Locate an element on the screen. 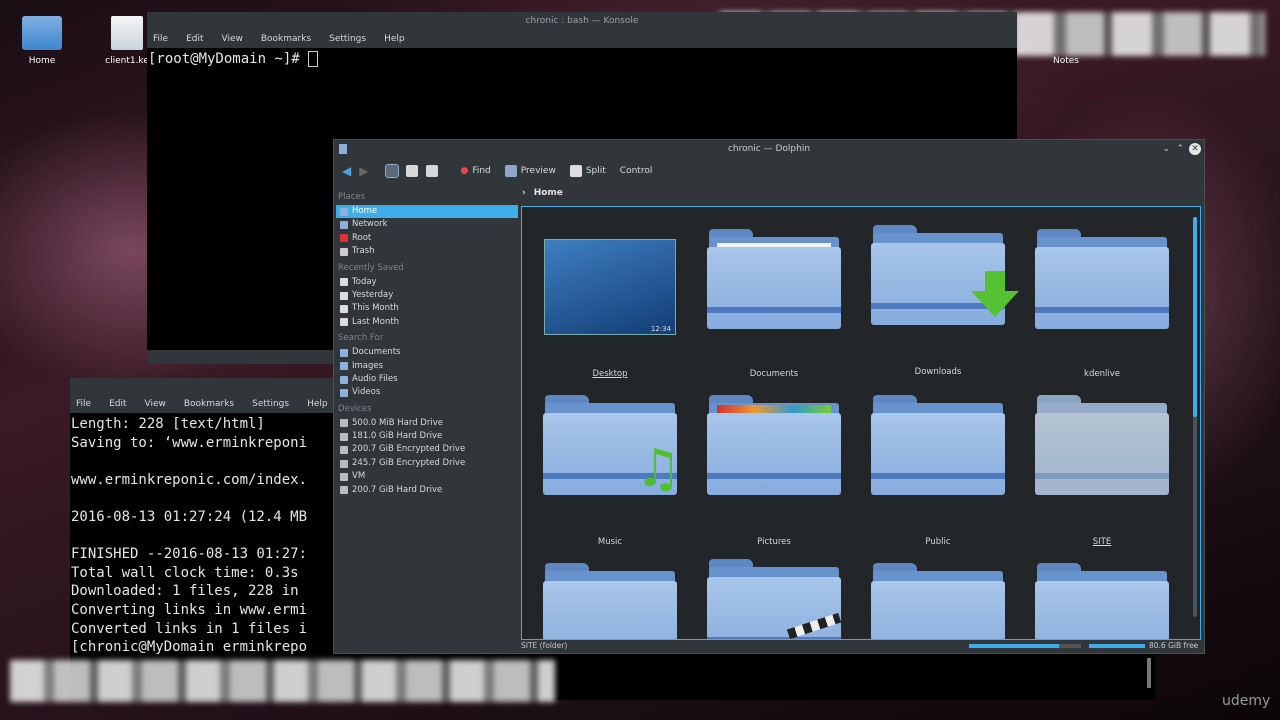 The width and height of the screenshot is (1280, 720). music-note-icon: ♫ is located at coordinates (658, 469).